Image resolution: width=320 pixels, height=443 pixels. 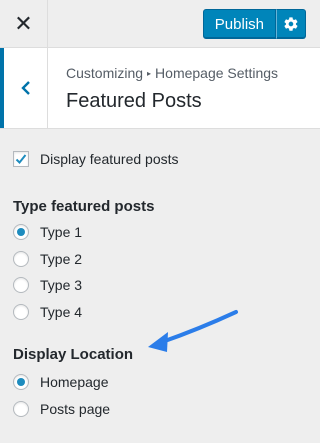 What do you see at coordinates (134, 101) in the screenshot?
I see `page-title: Featured Posts` at bounding box center [134, 101].